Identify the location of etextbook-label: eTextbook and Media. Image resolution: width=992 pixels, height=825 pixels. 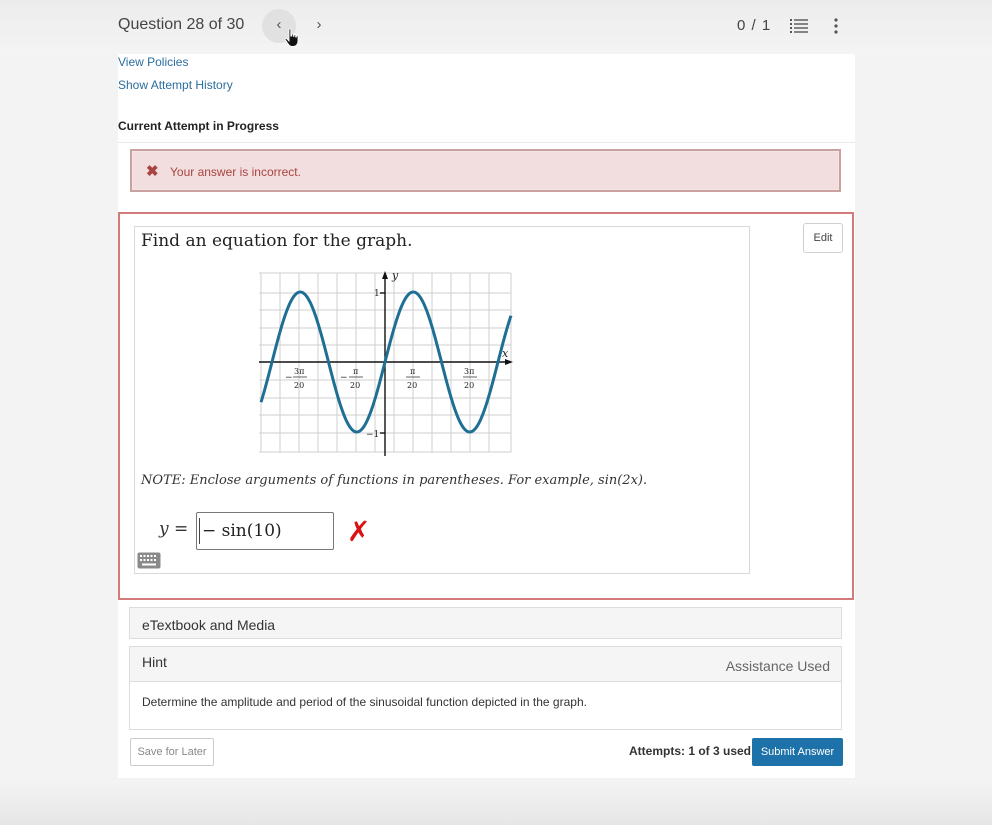
(209, 625).